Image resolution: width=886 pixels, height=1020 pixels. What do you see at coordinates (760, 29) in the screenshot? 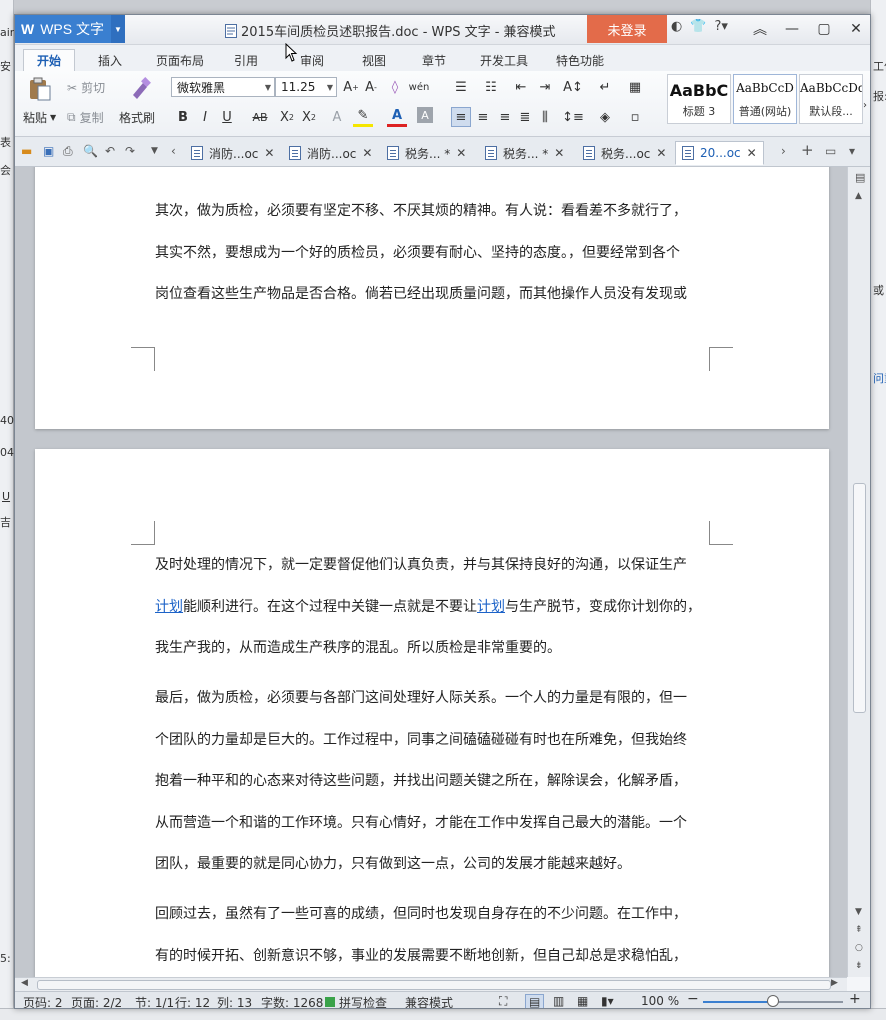
I see `collapse-ribbon-icon: ︽` at bounding box center [760, 29].